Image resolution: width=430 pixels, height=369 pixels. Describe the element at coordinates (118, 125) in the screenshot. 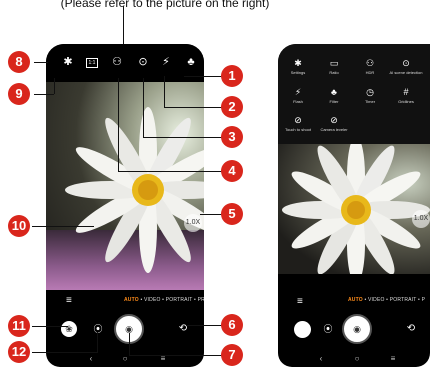

I see `callout-line-4v` at that location.